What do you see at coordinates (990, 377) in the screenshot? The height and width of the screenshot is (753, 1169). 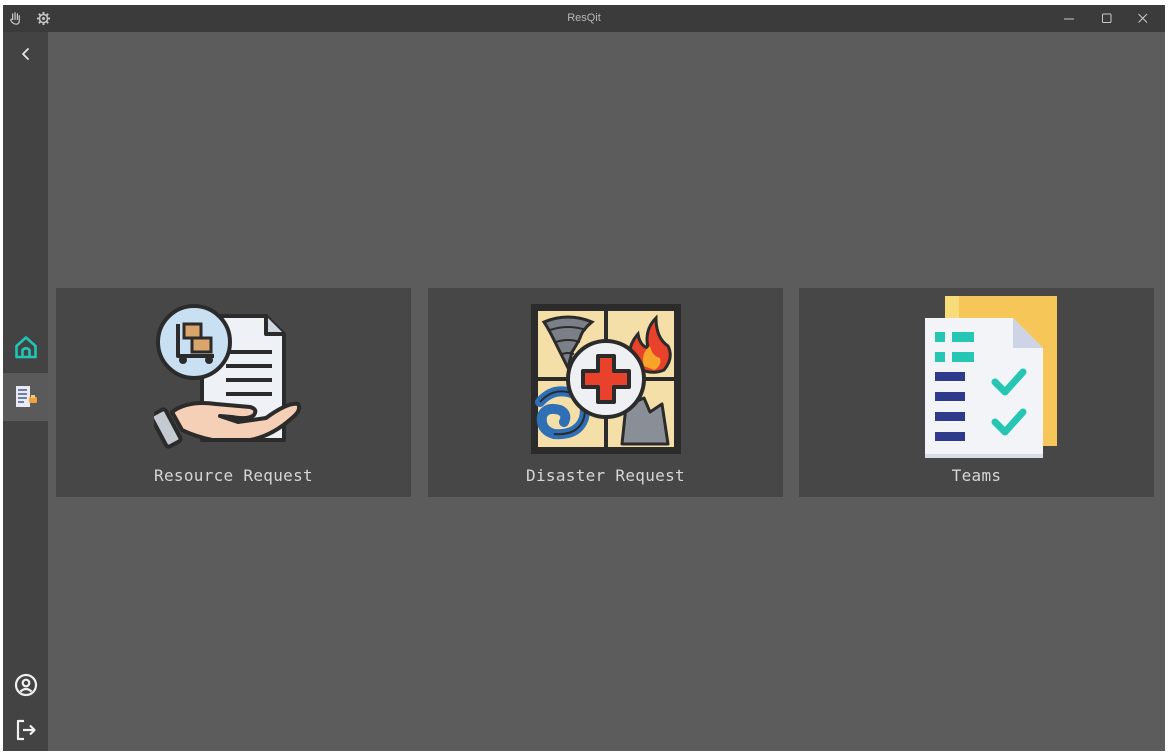 I see `teams-icon` at bounding box center [990, 377].